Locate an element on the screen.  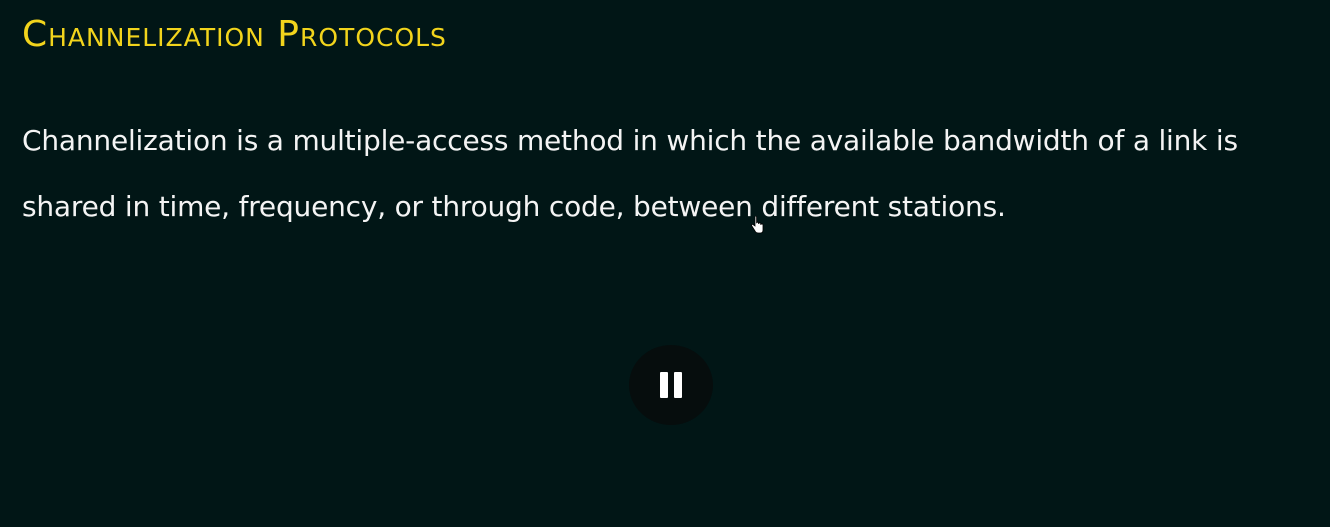
pause-button is located at coordinates (671, 385).